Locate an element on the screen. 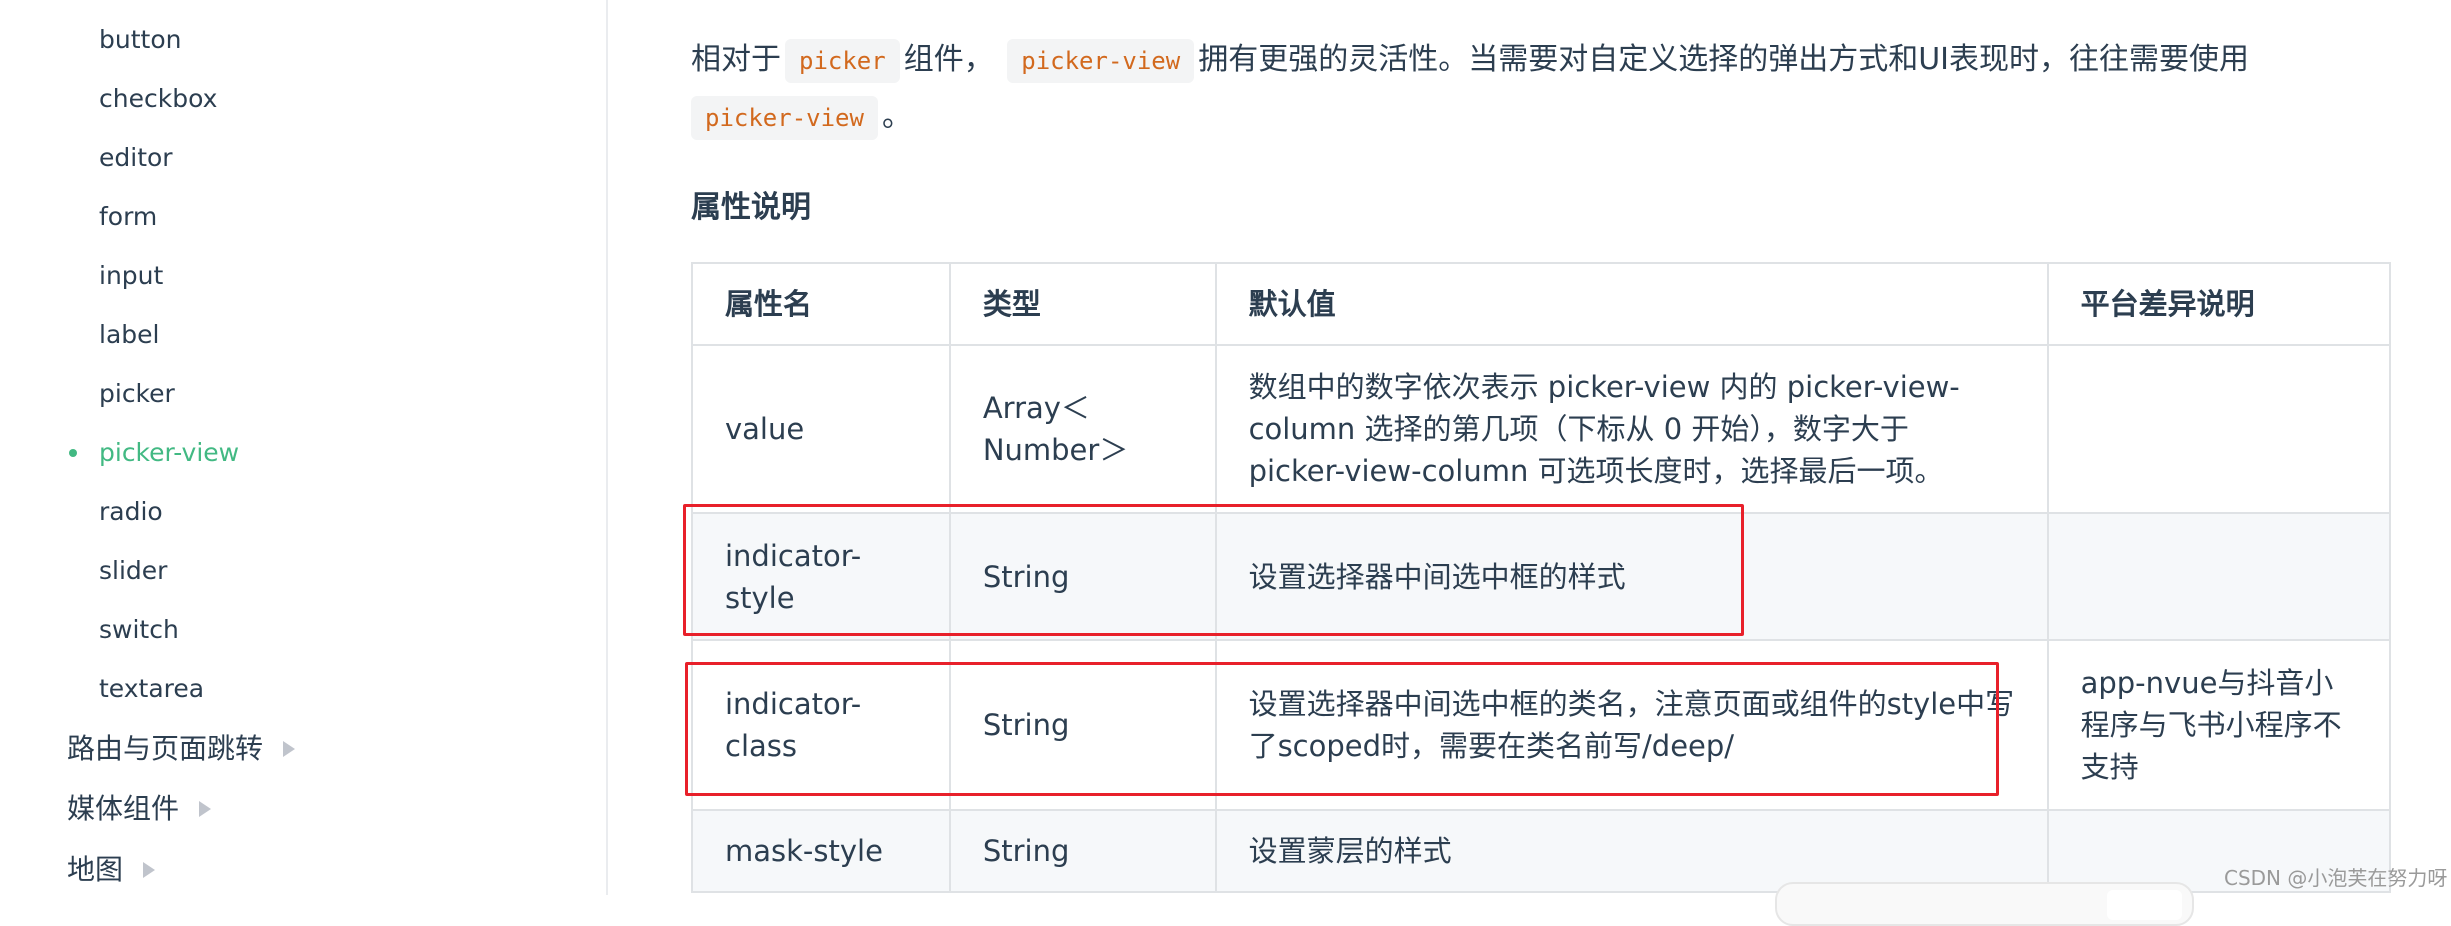 The image size is (2451, 926). watermark: CSDN @小泡芙在努力呀 is located at coordinates (2336, 878).